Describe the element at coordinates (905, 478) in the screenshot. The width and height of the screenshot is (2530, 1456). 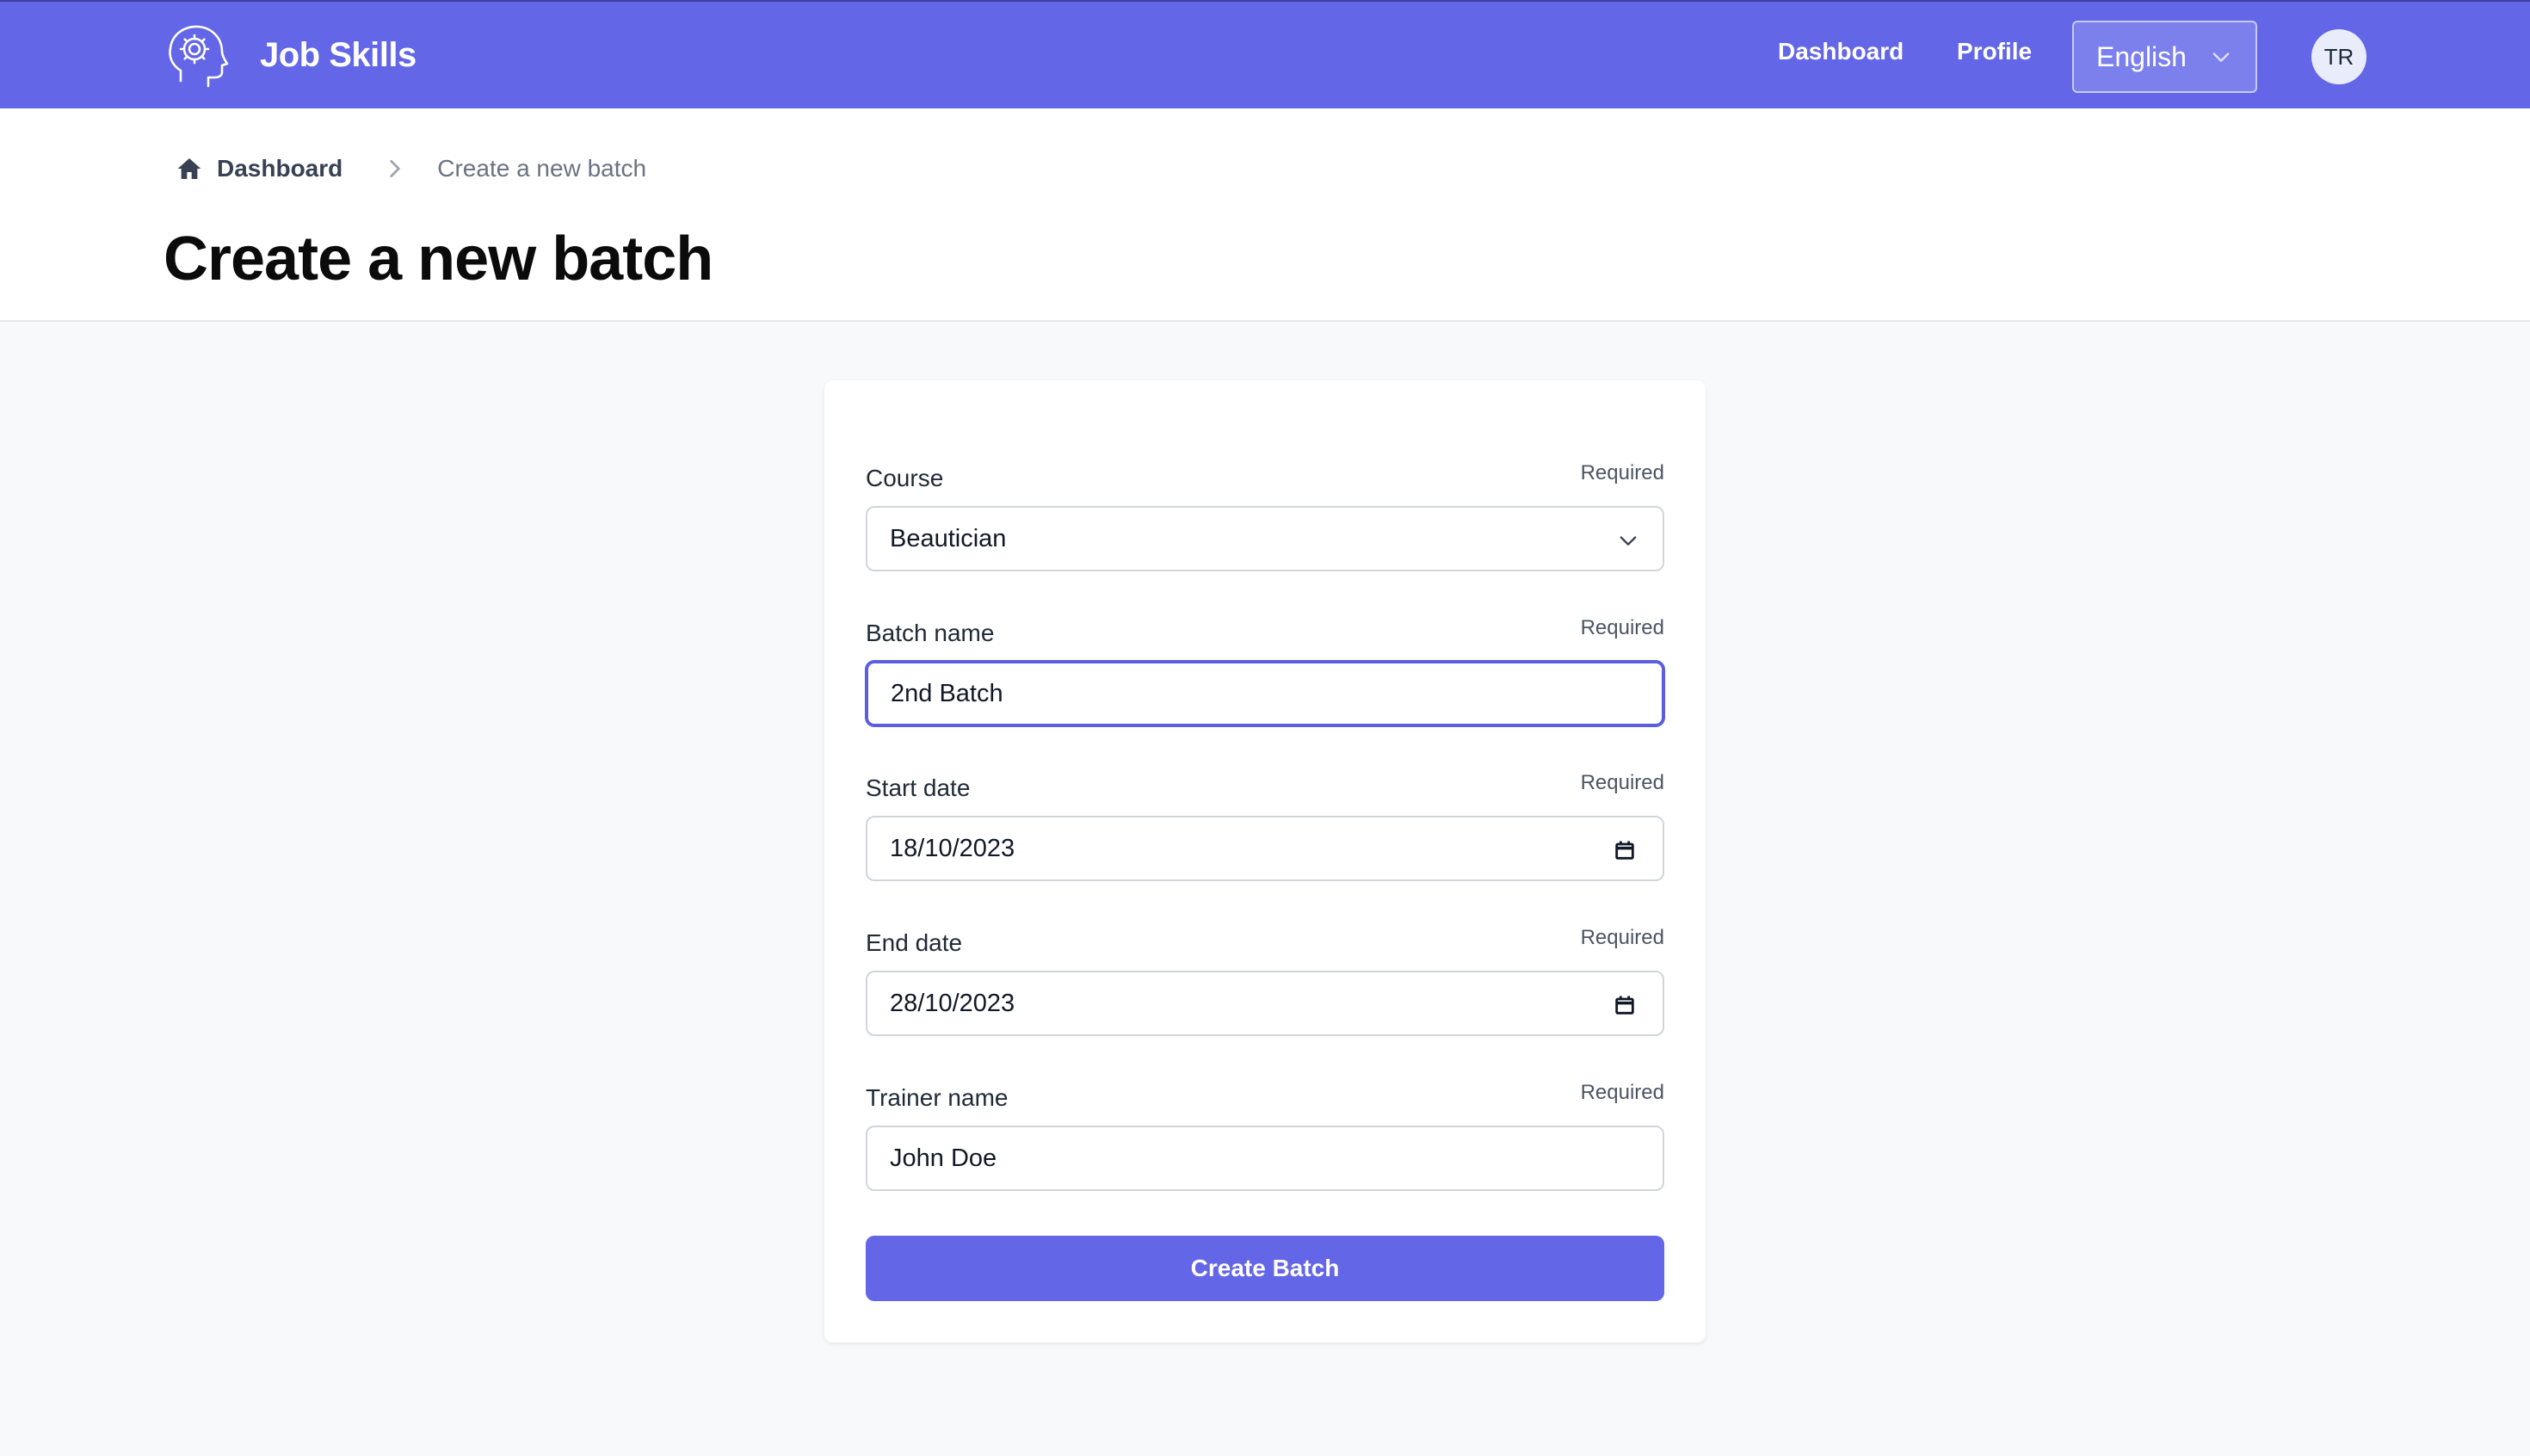
I see `course-label: Course` at that location.